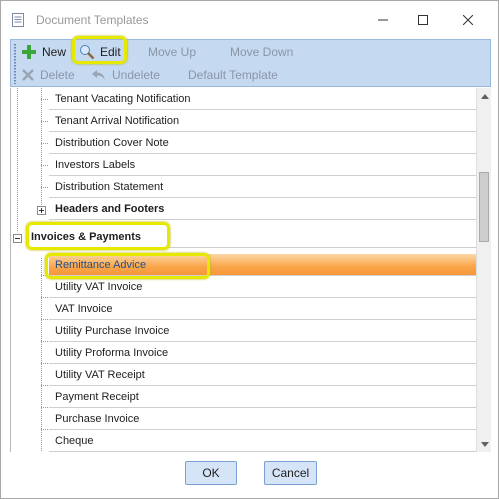  Describe the element at coordinates (41, 210) in the screenshot. I see `expand-toggle-headers` at that location.